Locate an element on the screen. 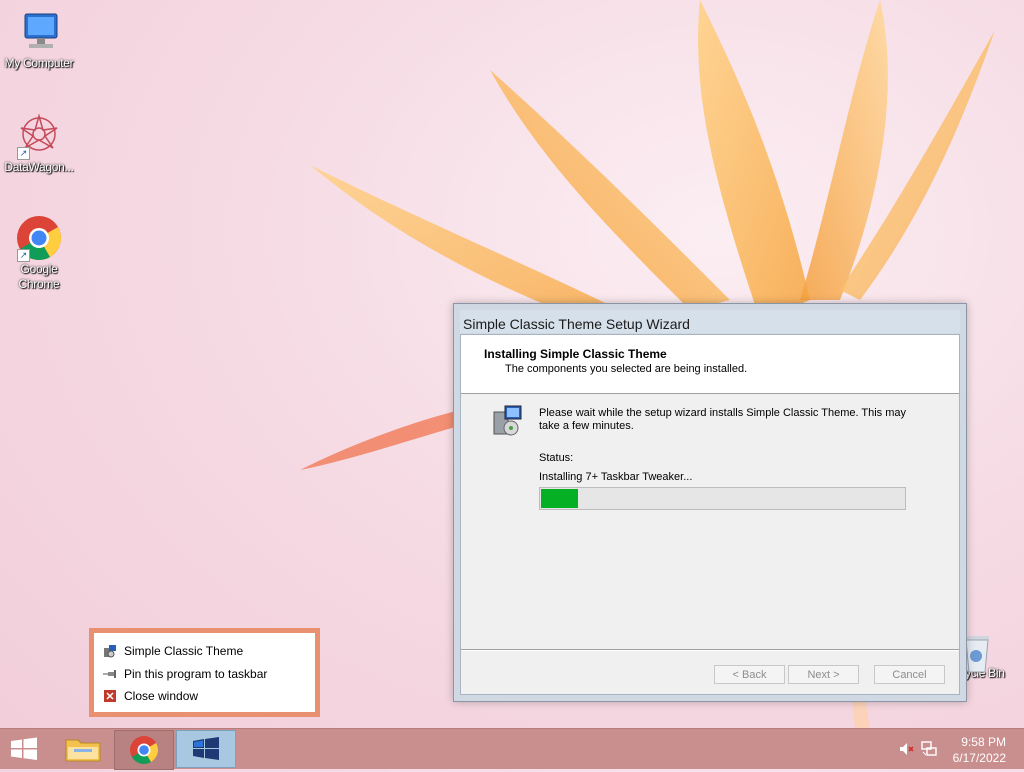 Image resolution: width=1024 pixels, height=772 pixels. start-button is located at coordinates (24, 749).